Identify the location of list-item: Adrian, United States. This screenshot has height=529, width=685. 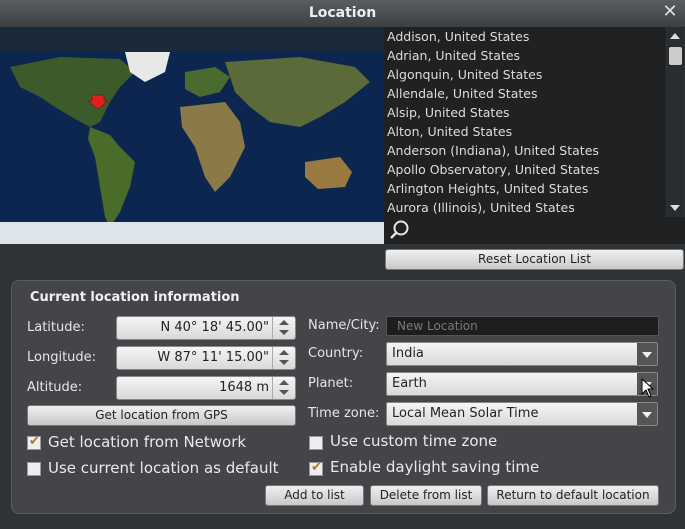
(525, 55).